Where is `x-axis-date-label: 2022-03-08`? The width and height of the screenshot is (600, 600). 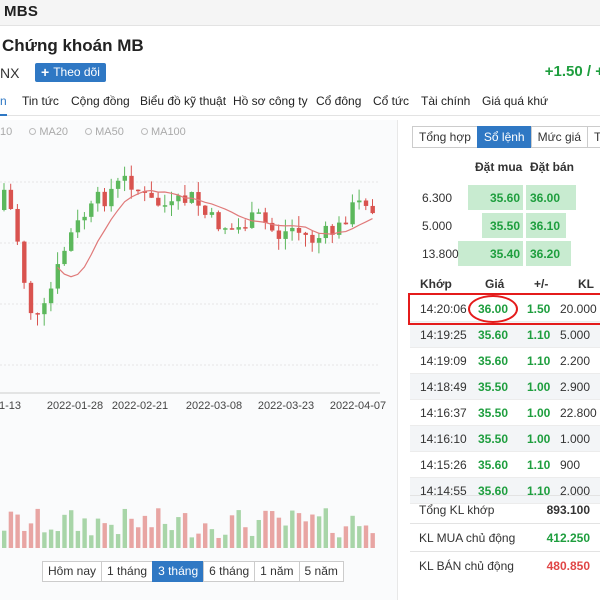
x-axis-date-label: 2022-03-08 is located at coordinates (214, 406).